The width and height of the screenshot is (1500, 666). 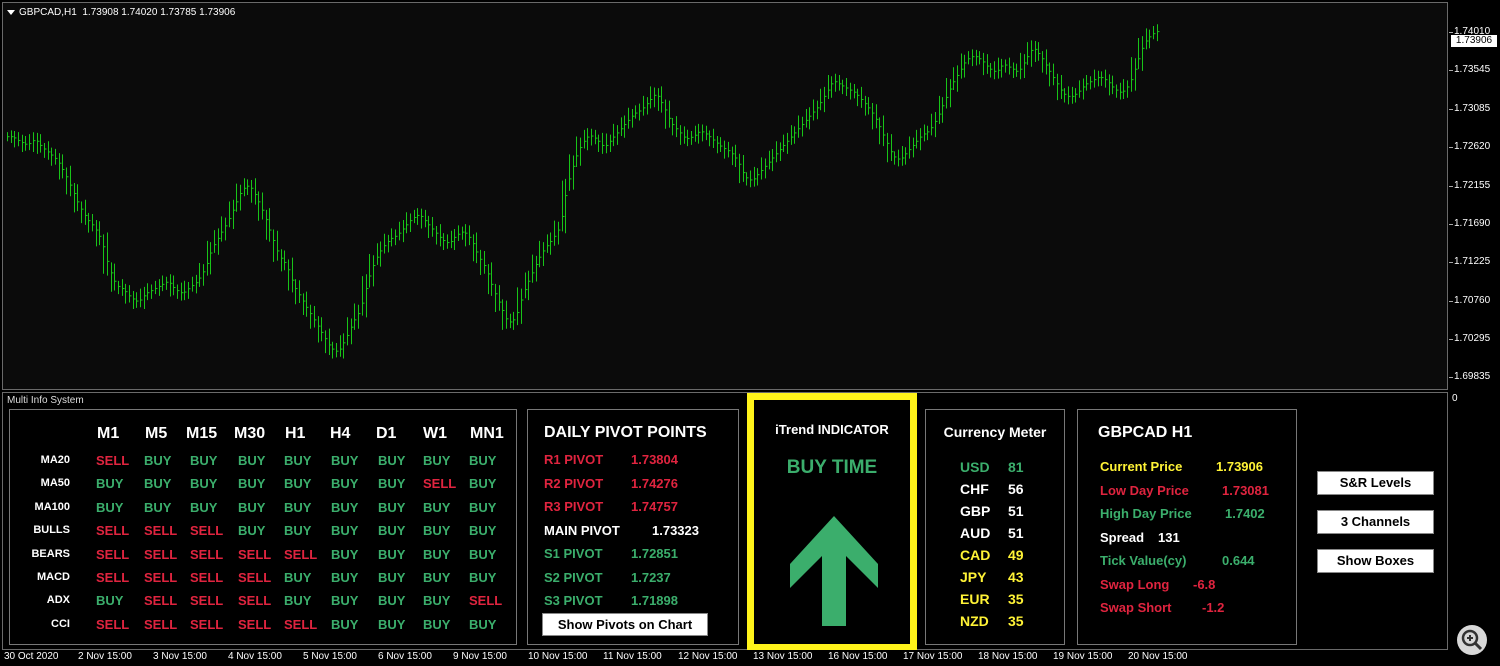 What do you see at coordinates (1455, 398) in the screenshot?
I see `subwindow-scale-label: 0` at bounding box center [1455, 398].